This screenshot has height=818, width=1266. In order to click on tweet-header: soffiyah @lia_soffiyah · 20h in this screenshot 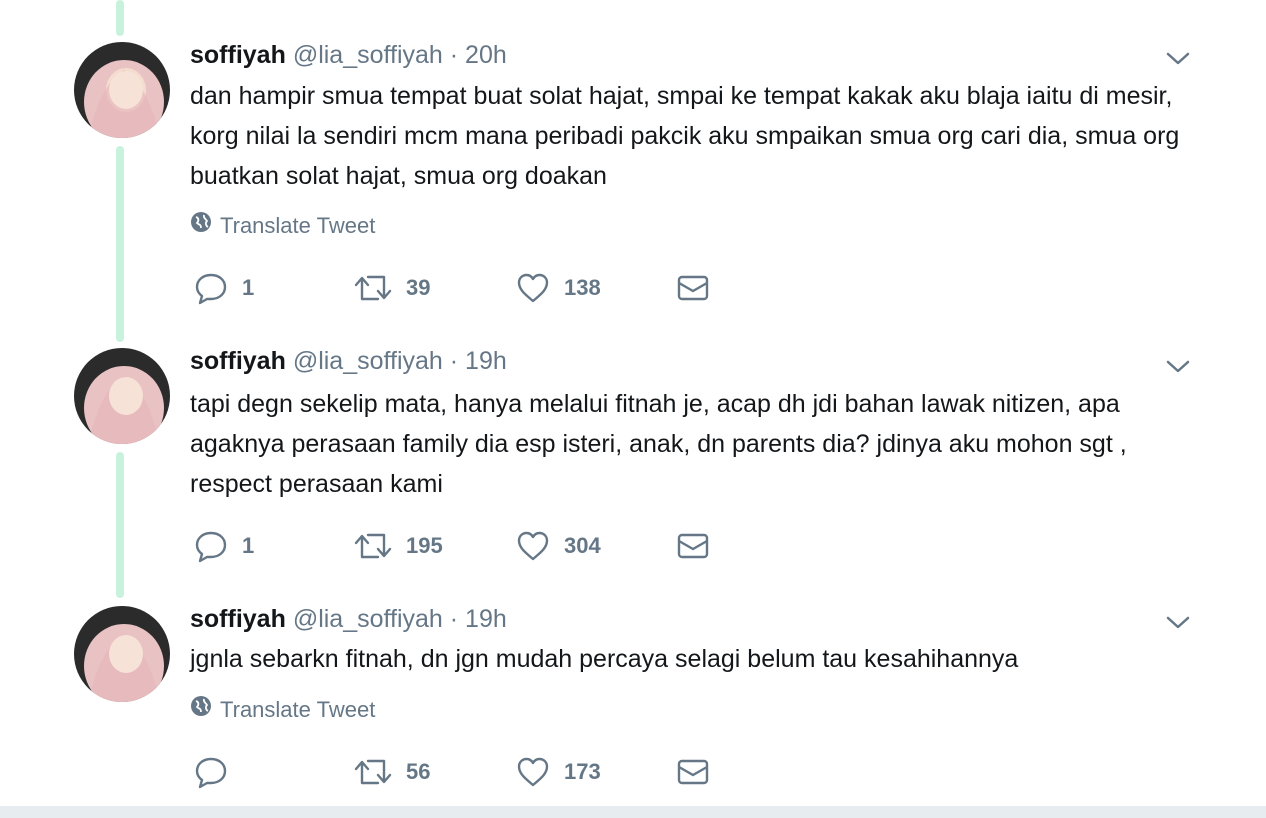, I will do `click(348, 55)`.